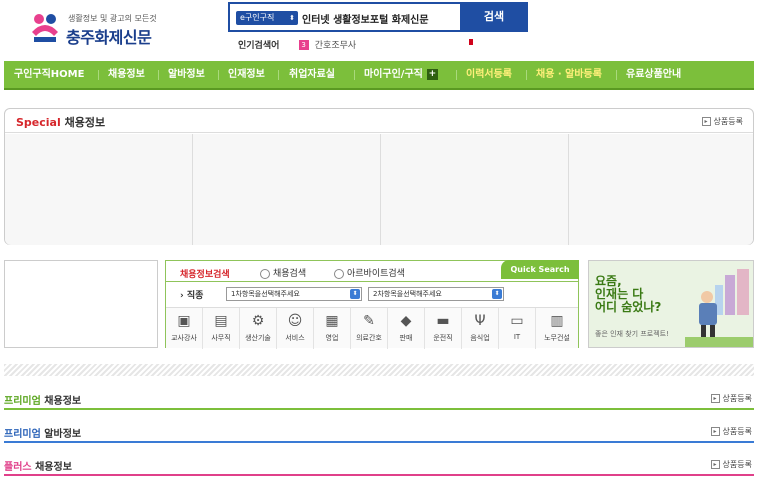 The image size is (770, 485). What do you see at coordinates (332, 338) in the screenshot?
I see `category-label: 영업` at bounding box center [332, 338].